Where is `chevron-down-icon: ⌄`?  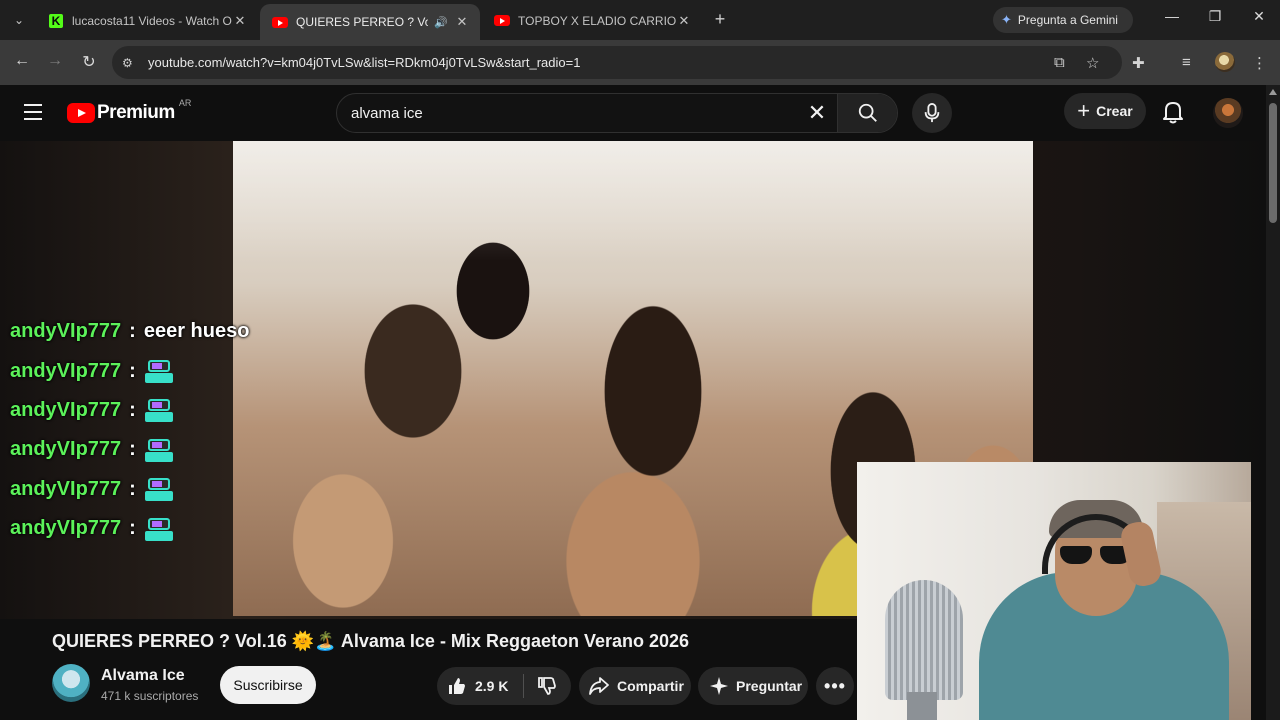 chevron-down-icon: ⌄ is located at coordinates (19, 20).